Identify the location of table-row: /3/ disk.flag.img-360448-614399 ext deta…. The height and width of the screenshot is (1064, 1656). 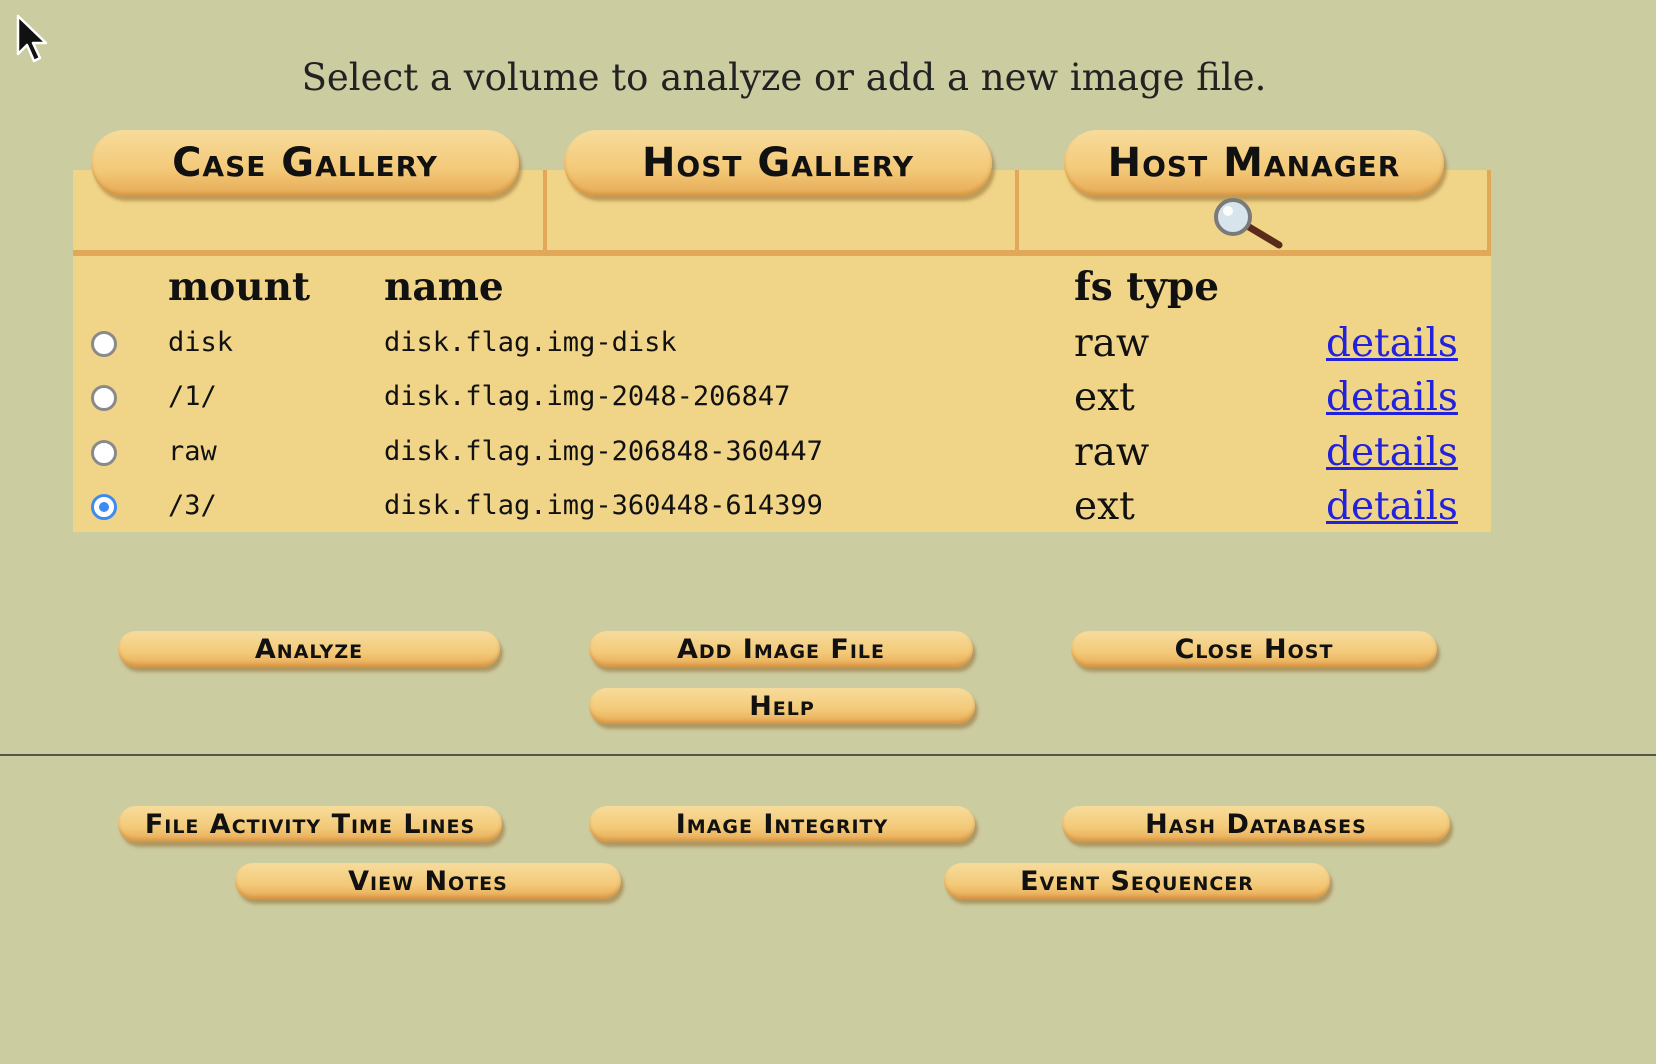
(782, 507).